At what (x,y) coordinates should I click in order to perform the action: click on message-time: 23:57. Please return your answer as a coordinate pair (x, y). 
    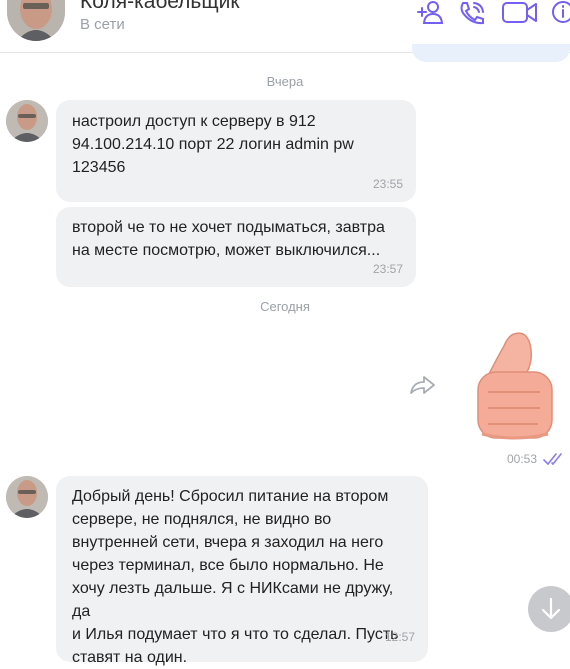
    Looking at the image, I should click on (387, 269).